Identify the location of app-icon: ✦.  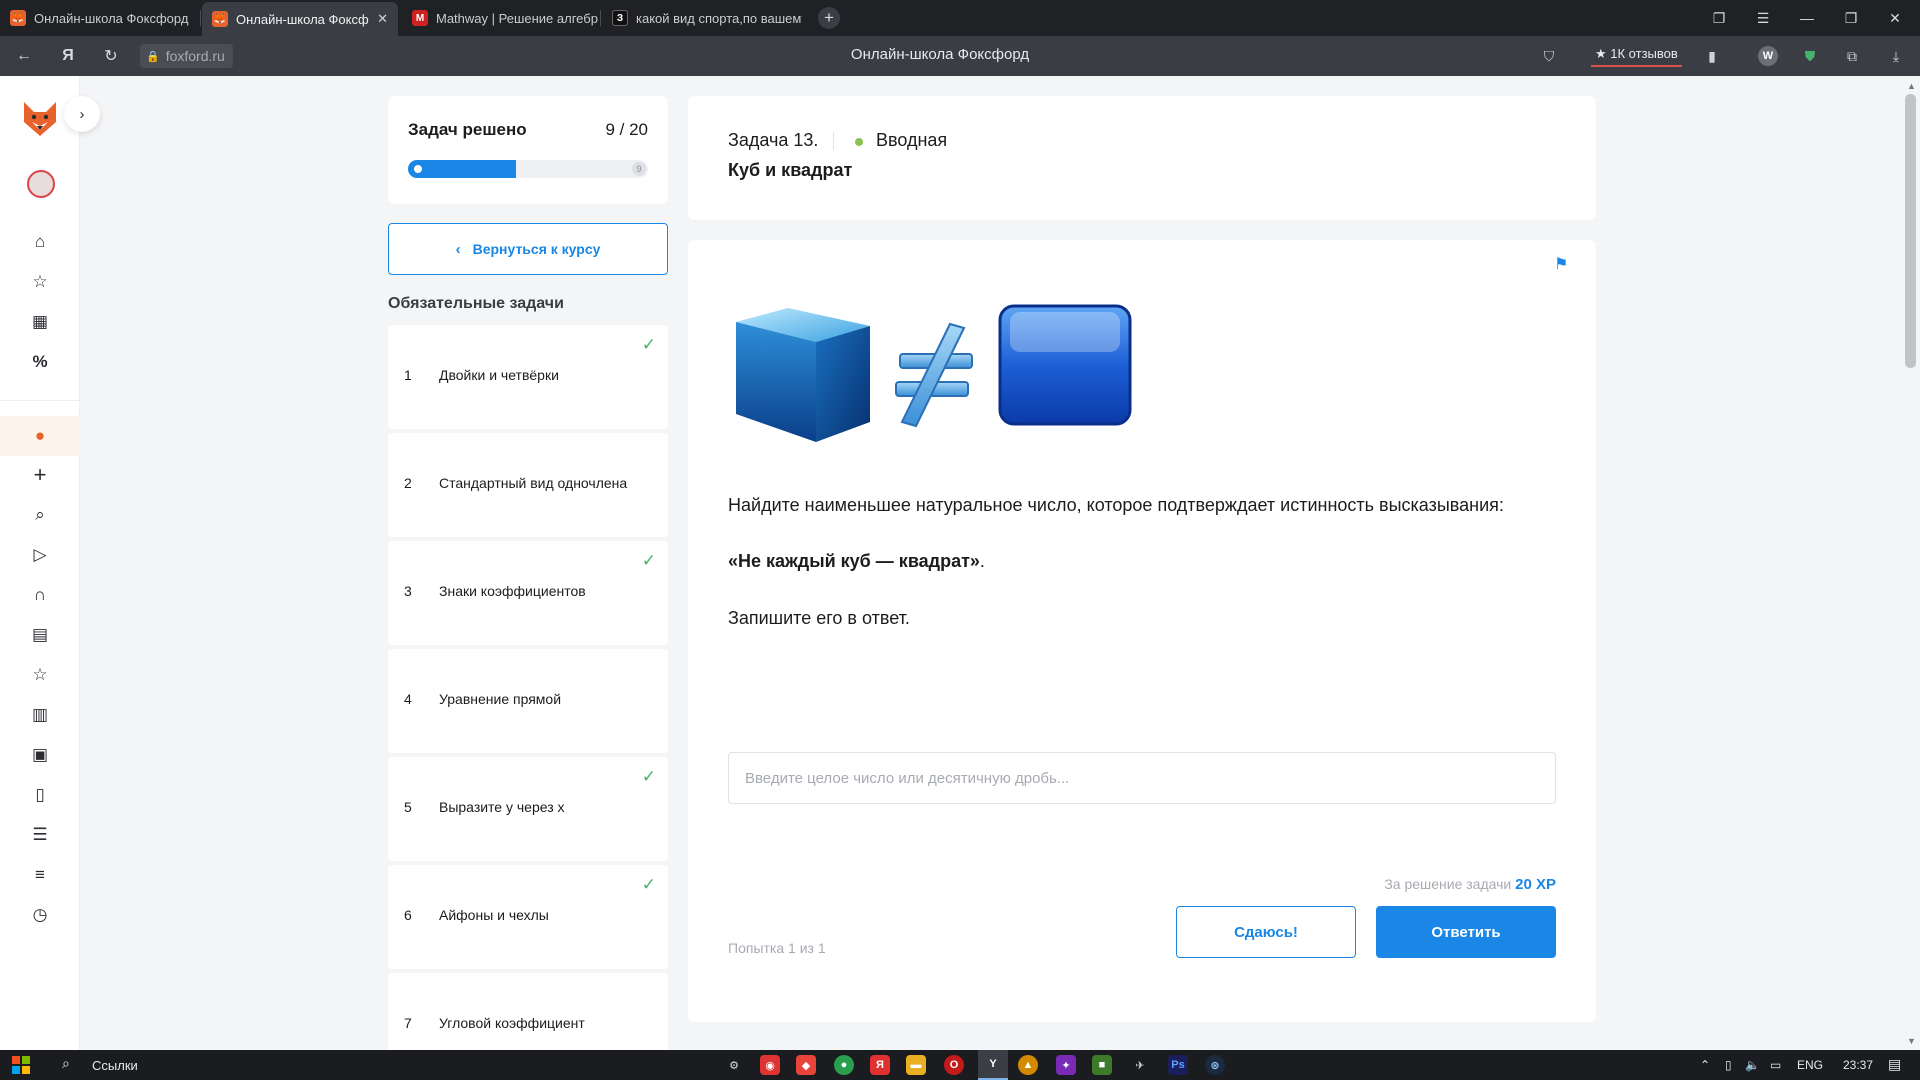
(1066, 1065).